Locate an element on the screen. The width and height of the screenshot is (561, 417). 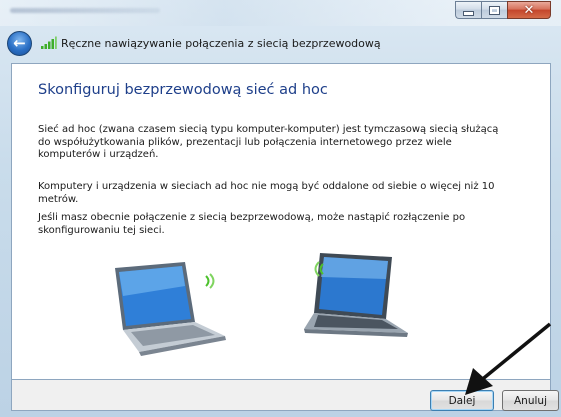
annotation-arrow-icon is located at coordinates (508, 358).